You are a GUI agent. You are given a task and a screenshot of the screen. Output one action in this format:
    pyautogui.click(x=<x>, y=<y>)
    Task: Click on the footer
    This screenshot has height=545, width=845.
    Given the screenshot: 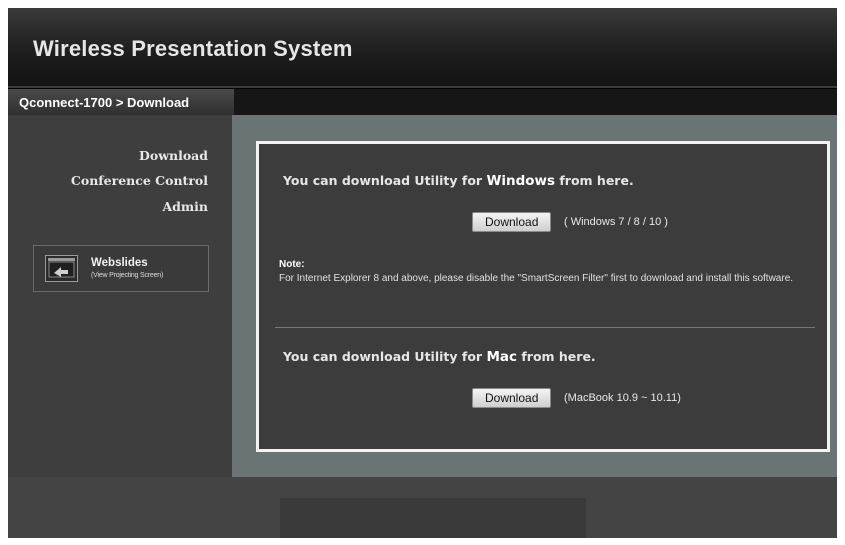 What is the action you would take?
    pyautogui.click(x=422, y=507)
    